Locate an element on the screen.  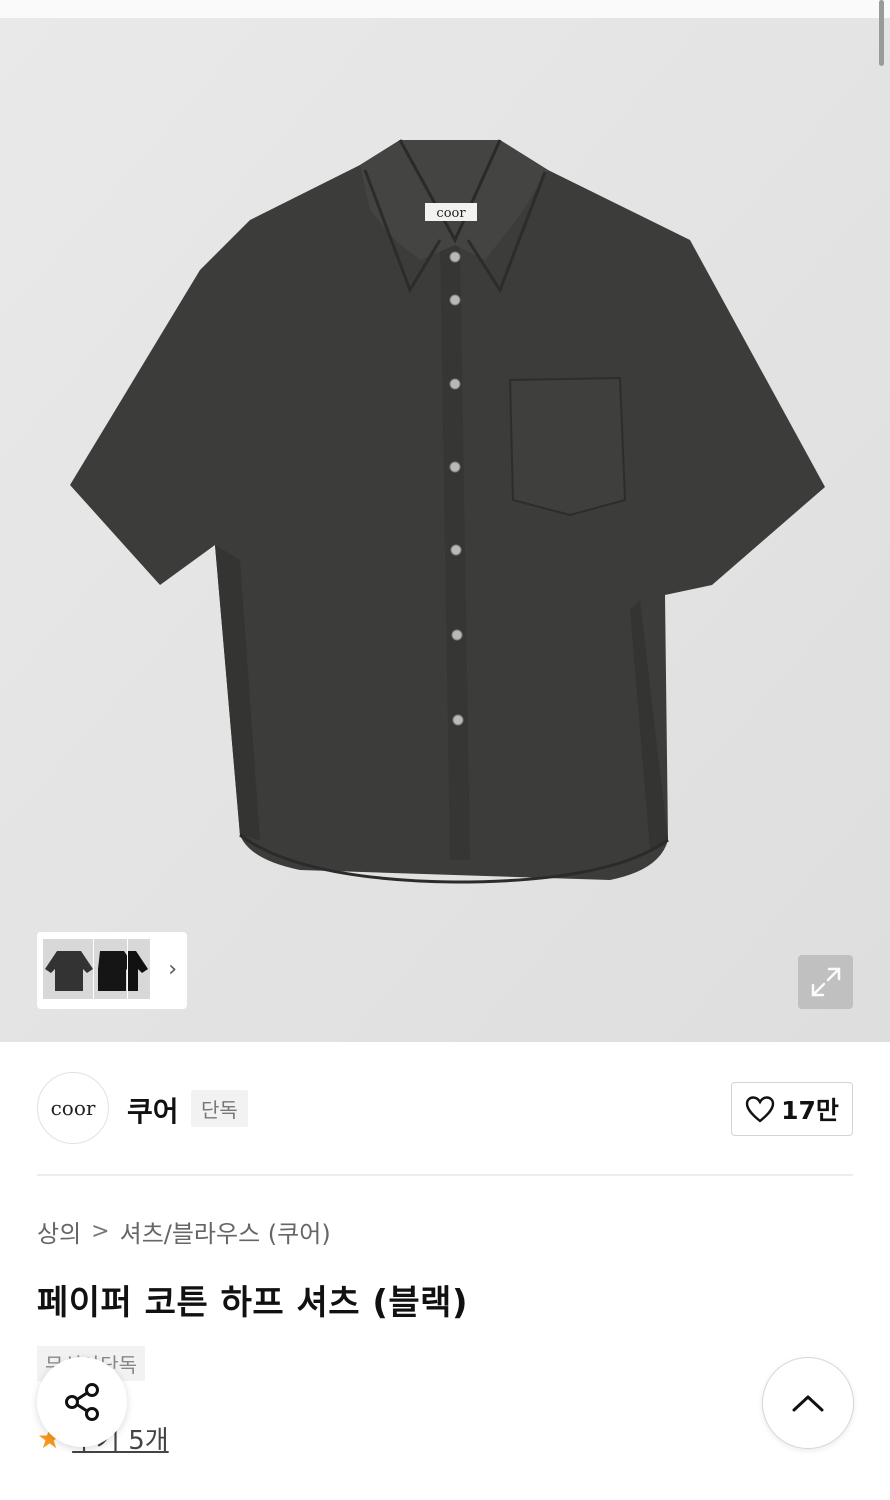
thumbnail-strip: › is located at coordinates (112, 970).